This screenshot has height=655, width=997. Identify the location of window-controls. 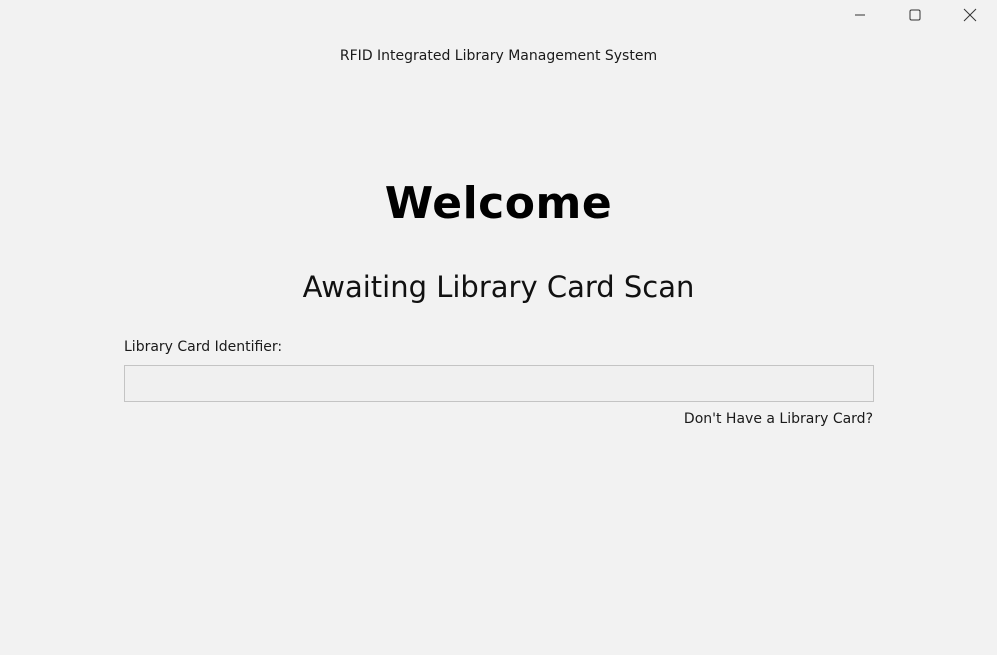
(914, 15).